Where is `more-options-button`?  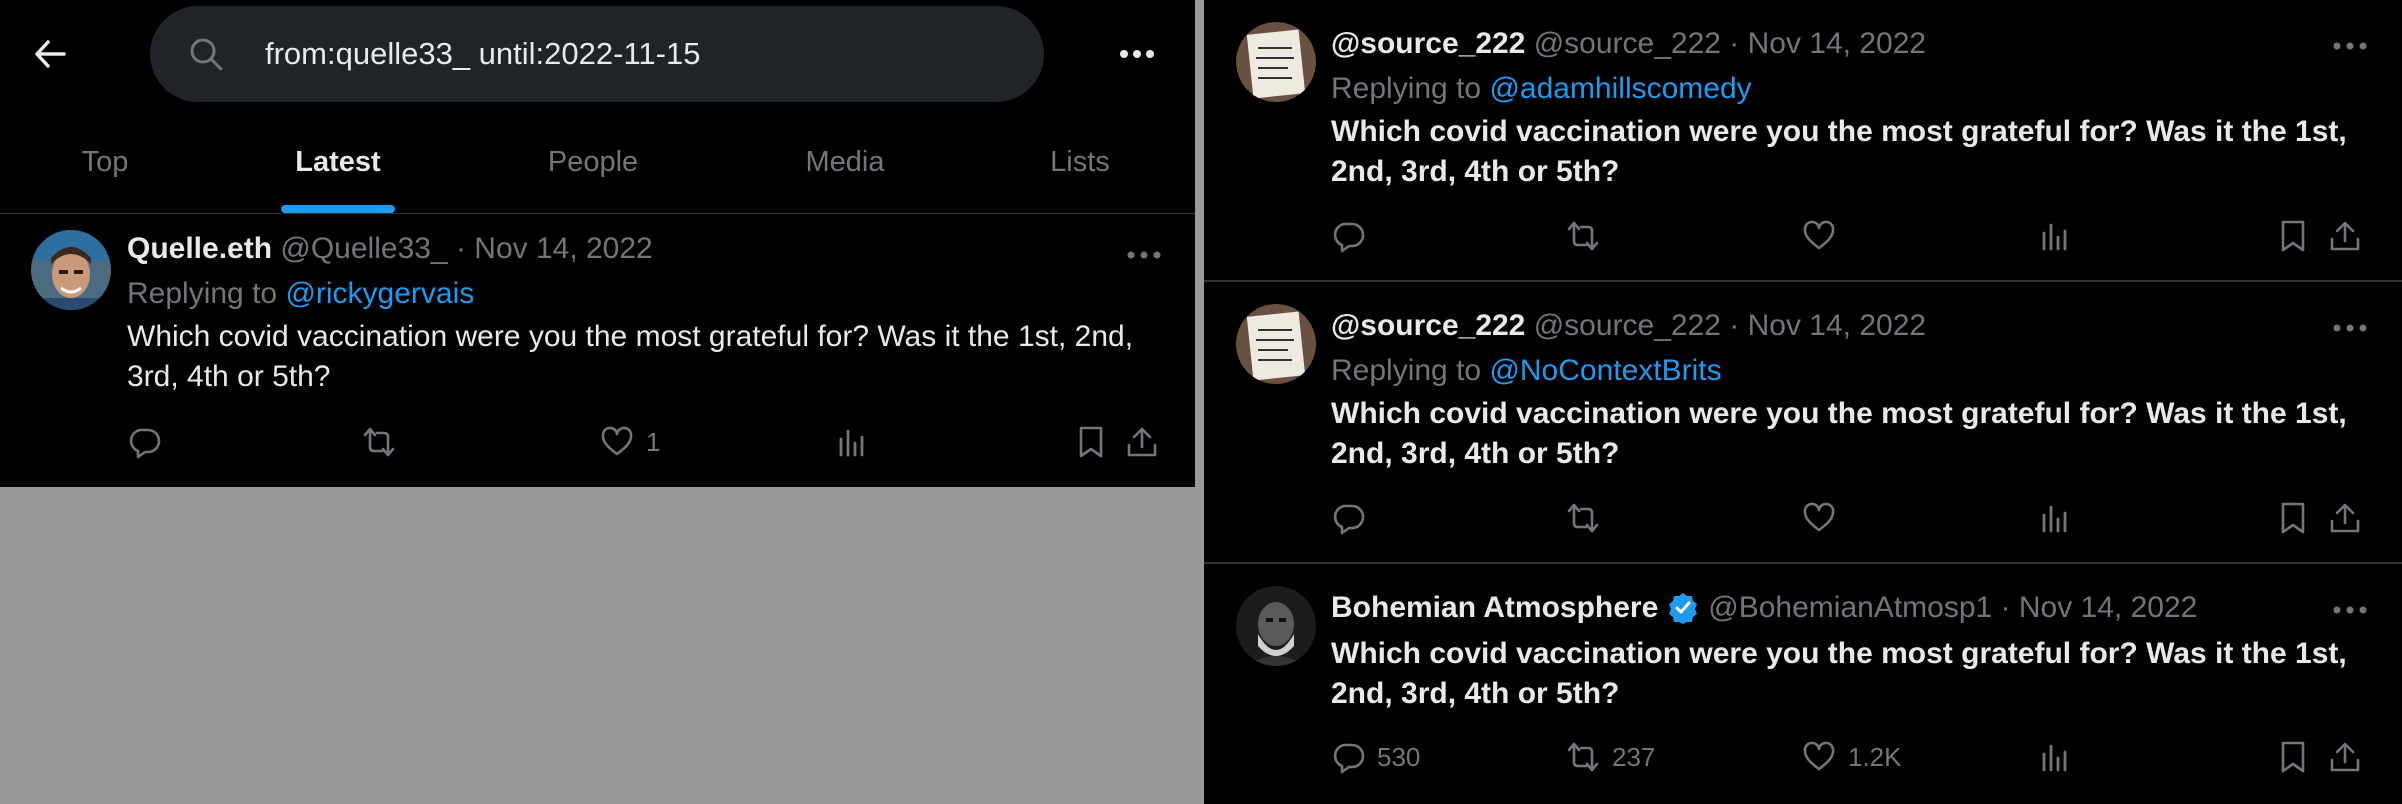
more-options-button is located at coordinates (1137, 54).